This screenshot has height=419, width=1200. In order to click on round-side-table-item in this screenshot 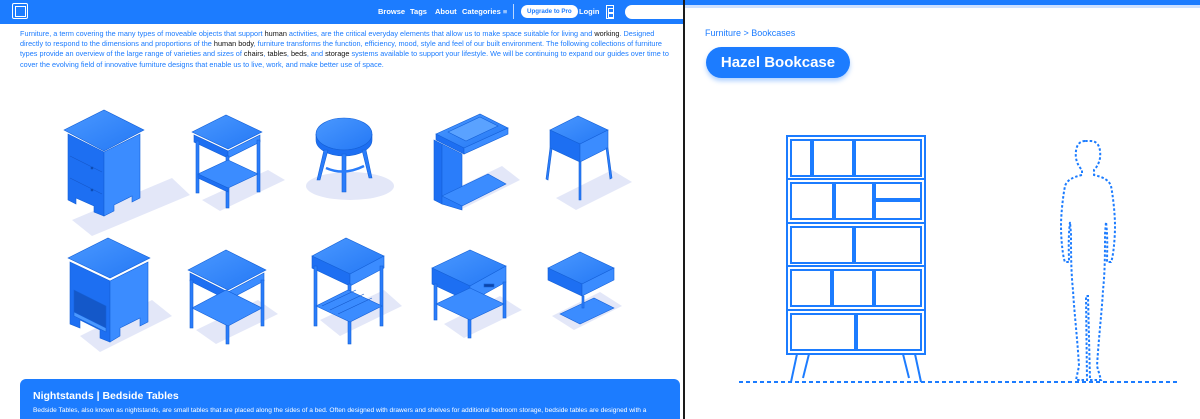, I will do `click(350, 158)`.